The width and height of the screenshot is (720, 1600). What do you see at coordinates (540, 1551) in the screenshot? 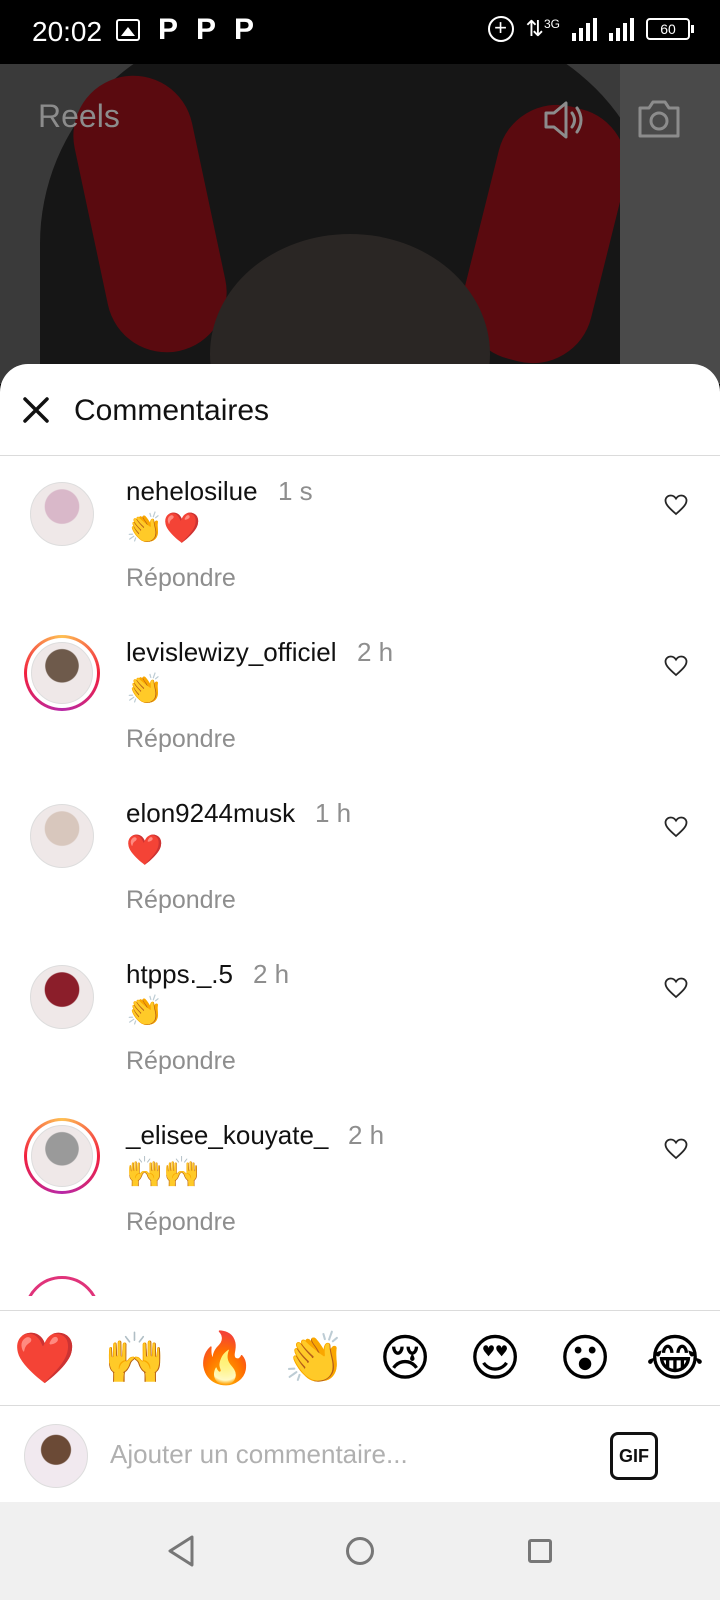
I see `recents-icon` at bounding box center [540, 1551].